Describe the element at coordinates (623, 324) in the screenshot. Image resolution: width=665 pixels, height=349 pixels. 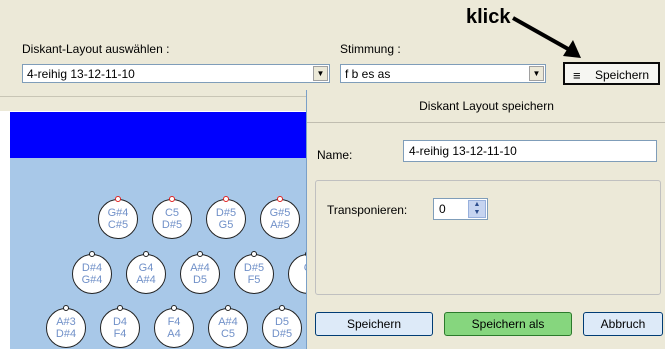
I see `dialog-cancel-button: Abbruch` at that location.